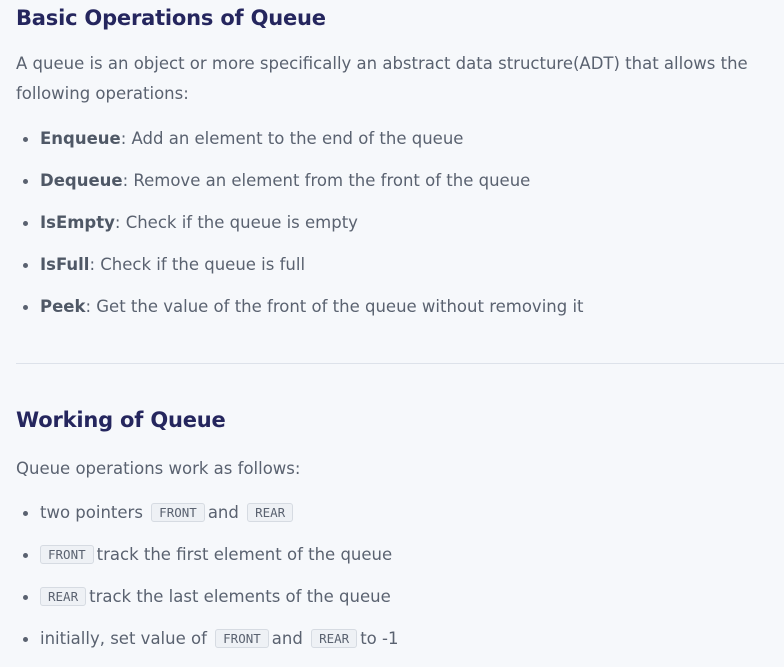 This screenshot has width=784, height=667. Describe the element at coordinates (400, 604) in the screenshot. I see `list-item-rear: REAR track the last elements of the queue` at that location.